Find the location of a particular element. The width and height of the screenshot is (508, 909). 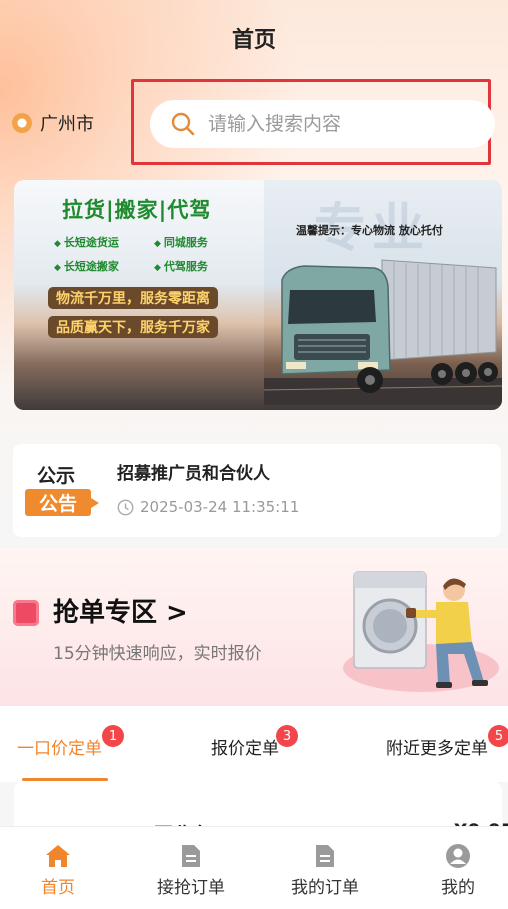

nav-item-home: 首页 is located at coordinates (58, 870).